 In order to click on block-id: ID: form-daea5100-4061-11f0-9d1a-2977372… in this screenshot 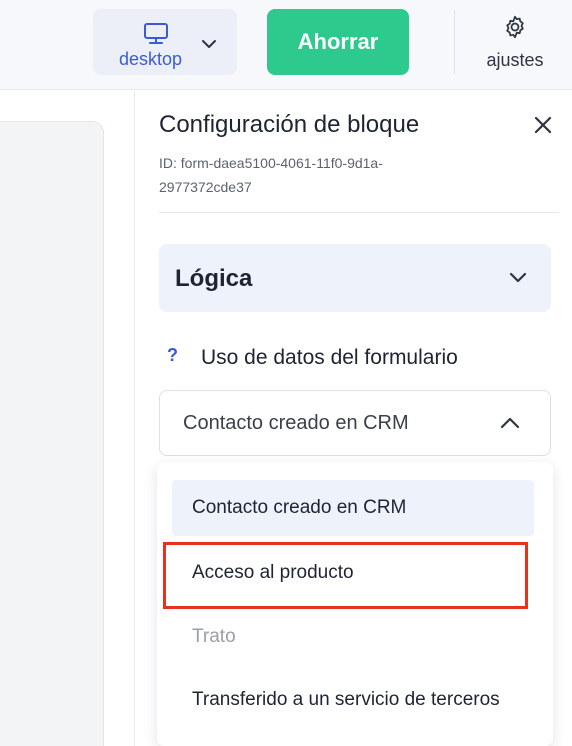, I will do `click(271, 175)`.